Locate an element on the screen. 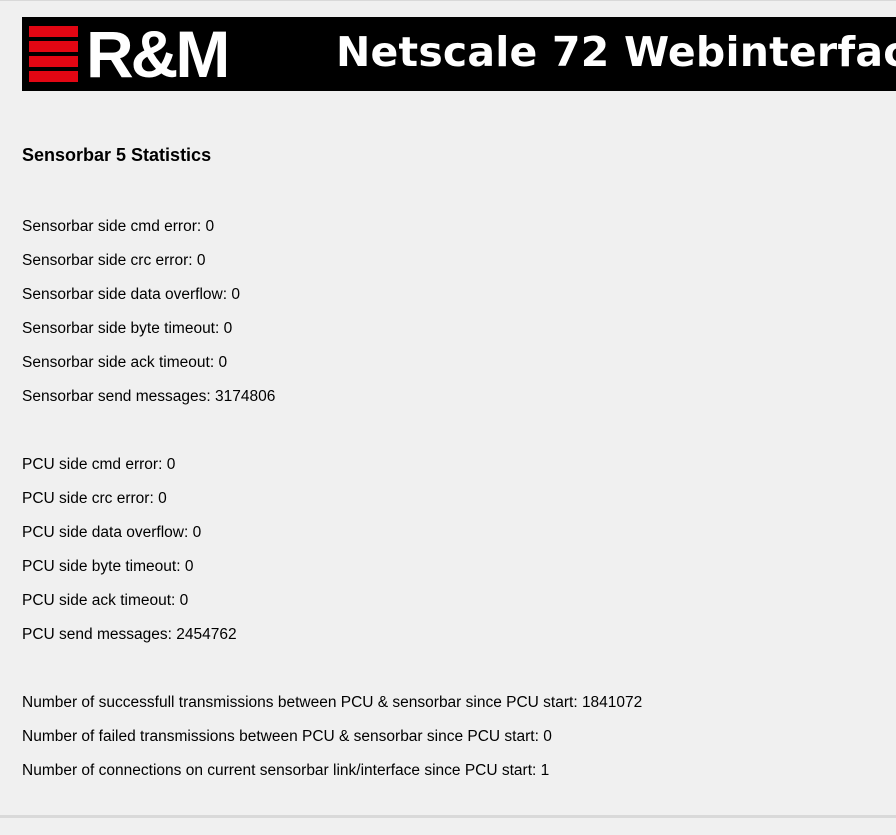 The height and width of the screenshot is (835, 896). stat-label: PCU side byte timeout: is located at coordinates (101, 566).